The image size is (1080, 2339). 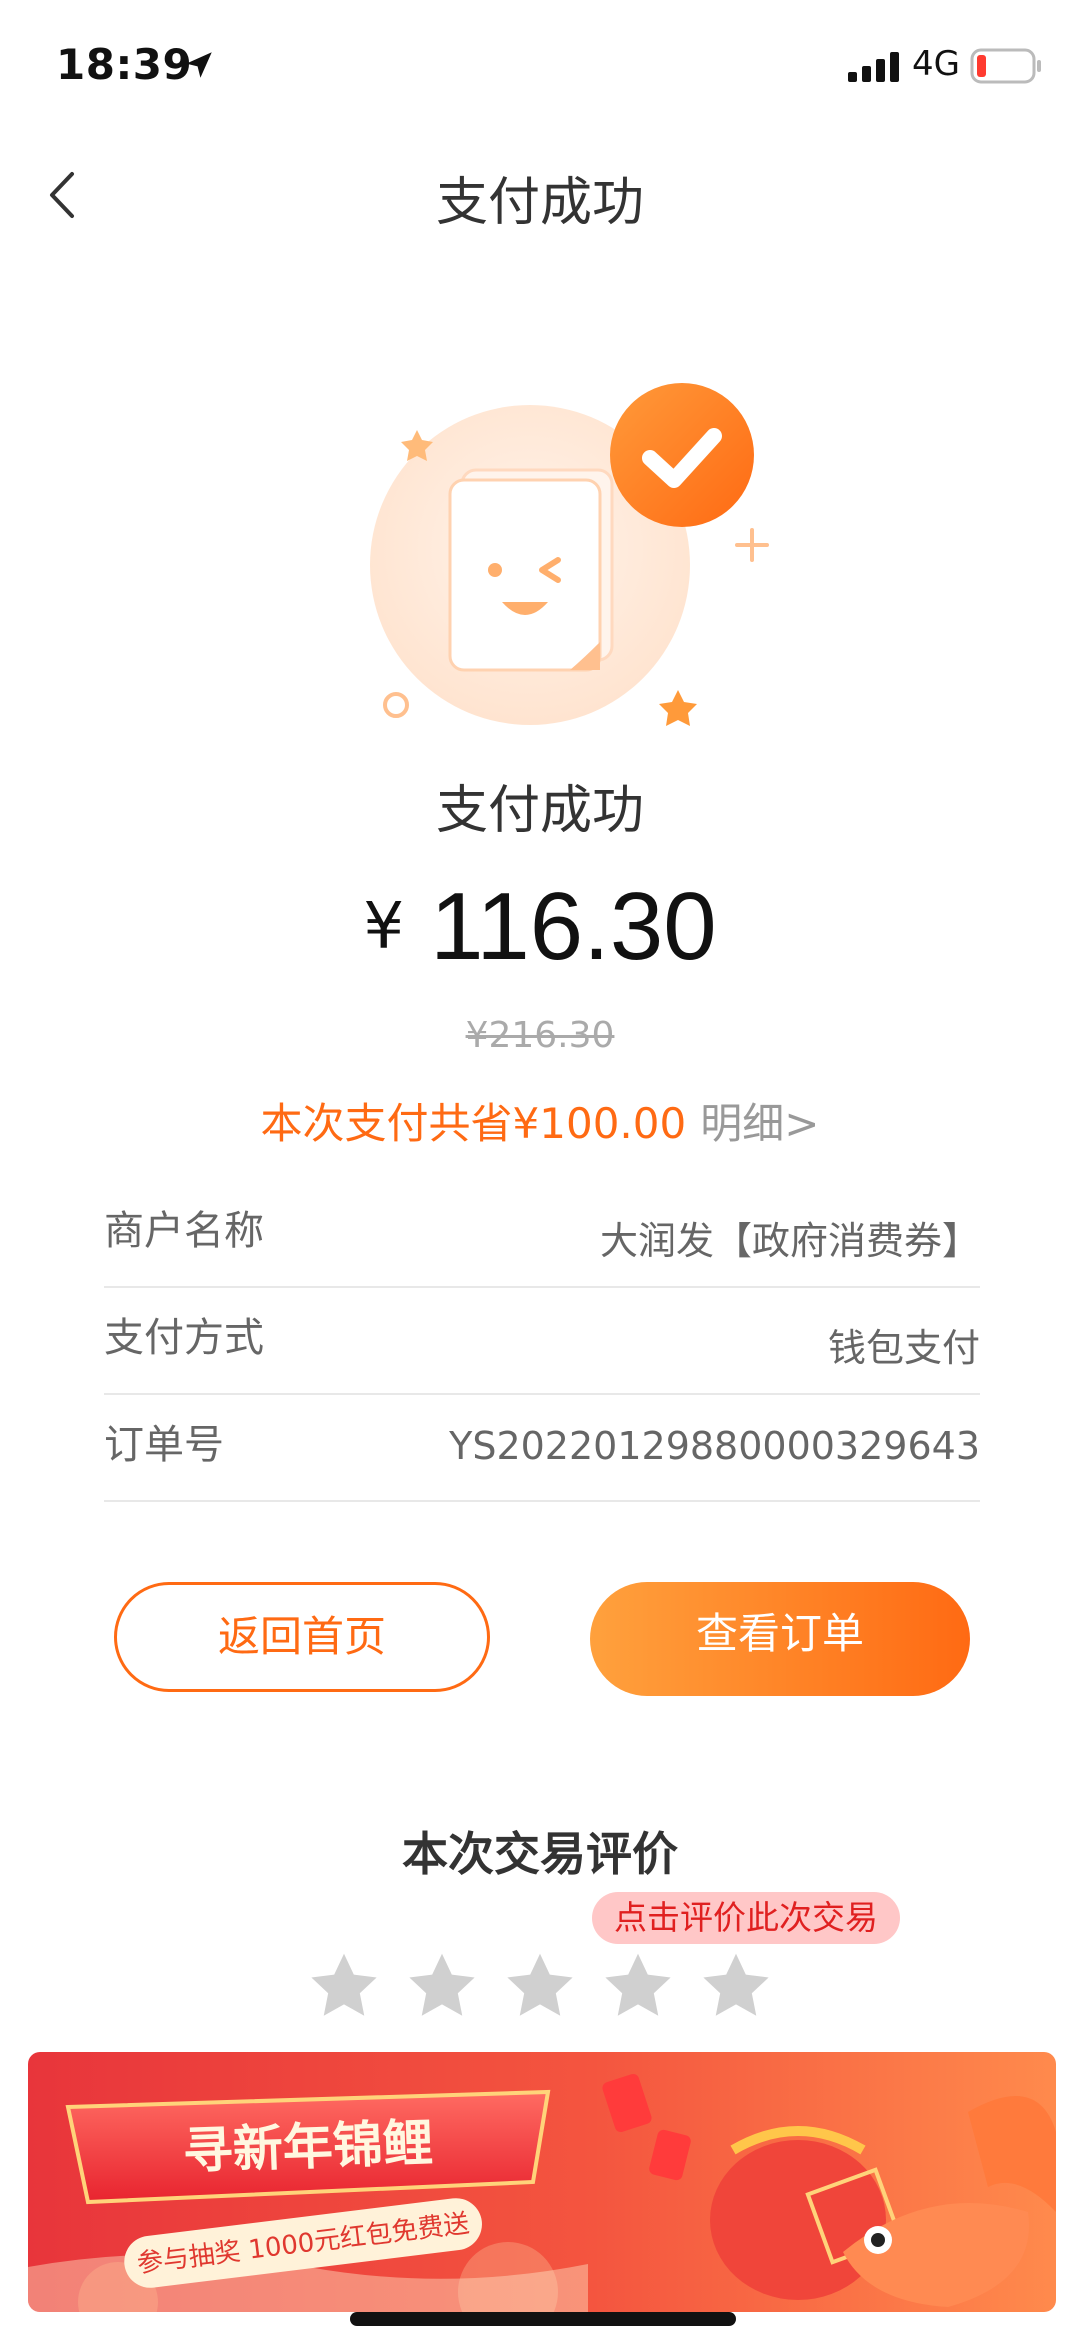 What do you see at coordinates (184, 1338) in the screenshot?
I see `payment-method-label: 支付方式` at bounding box center [184, 1338].